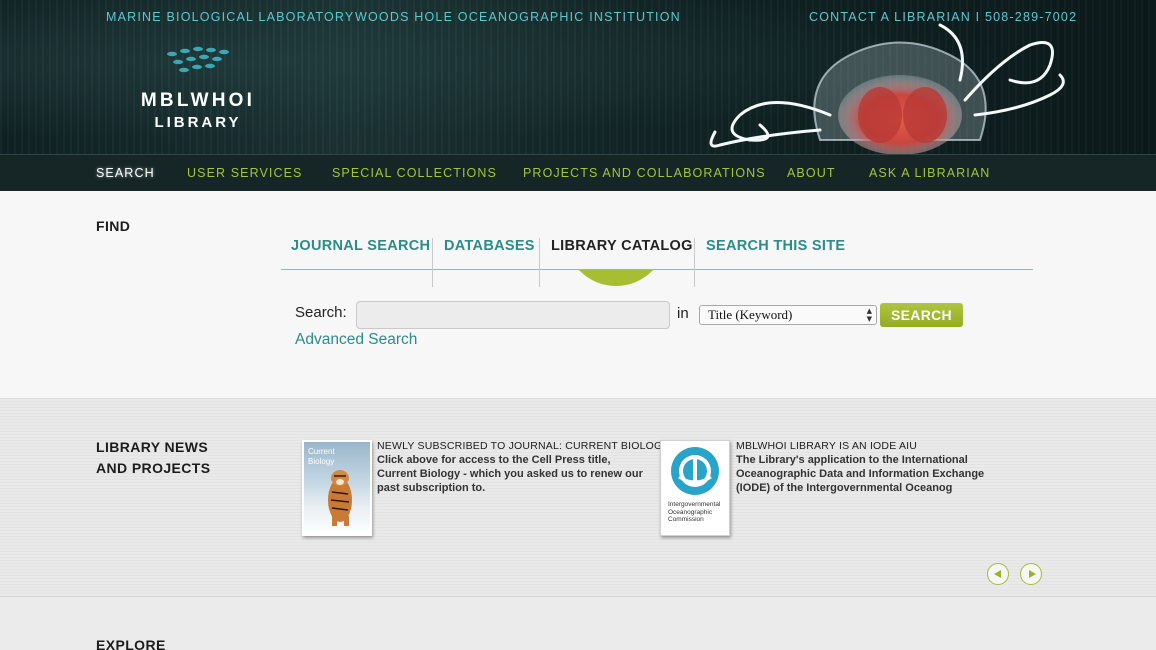 This screenshot has width=1156, height=650. What do you see at coordinates (340, 498) in the screenshot?
I see `tiger-image` at bounding box center [340, 498].